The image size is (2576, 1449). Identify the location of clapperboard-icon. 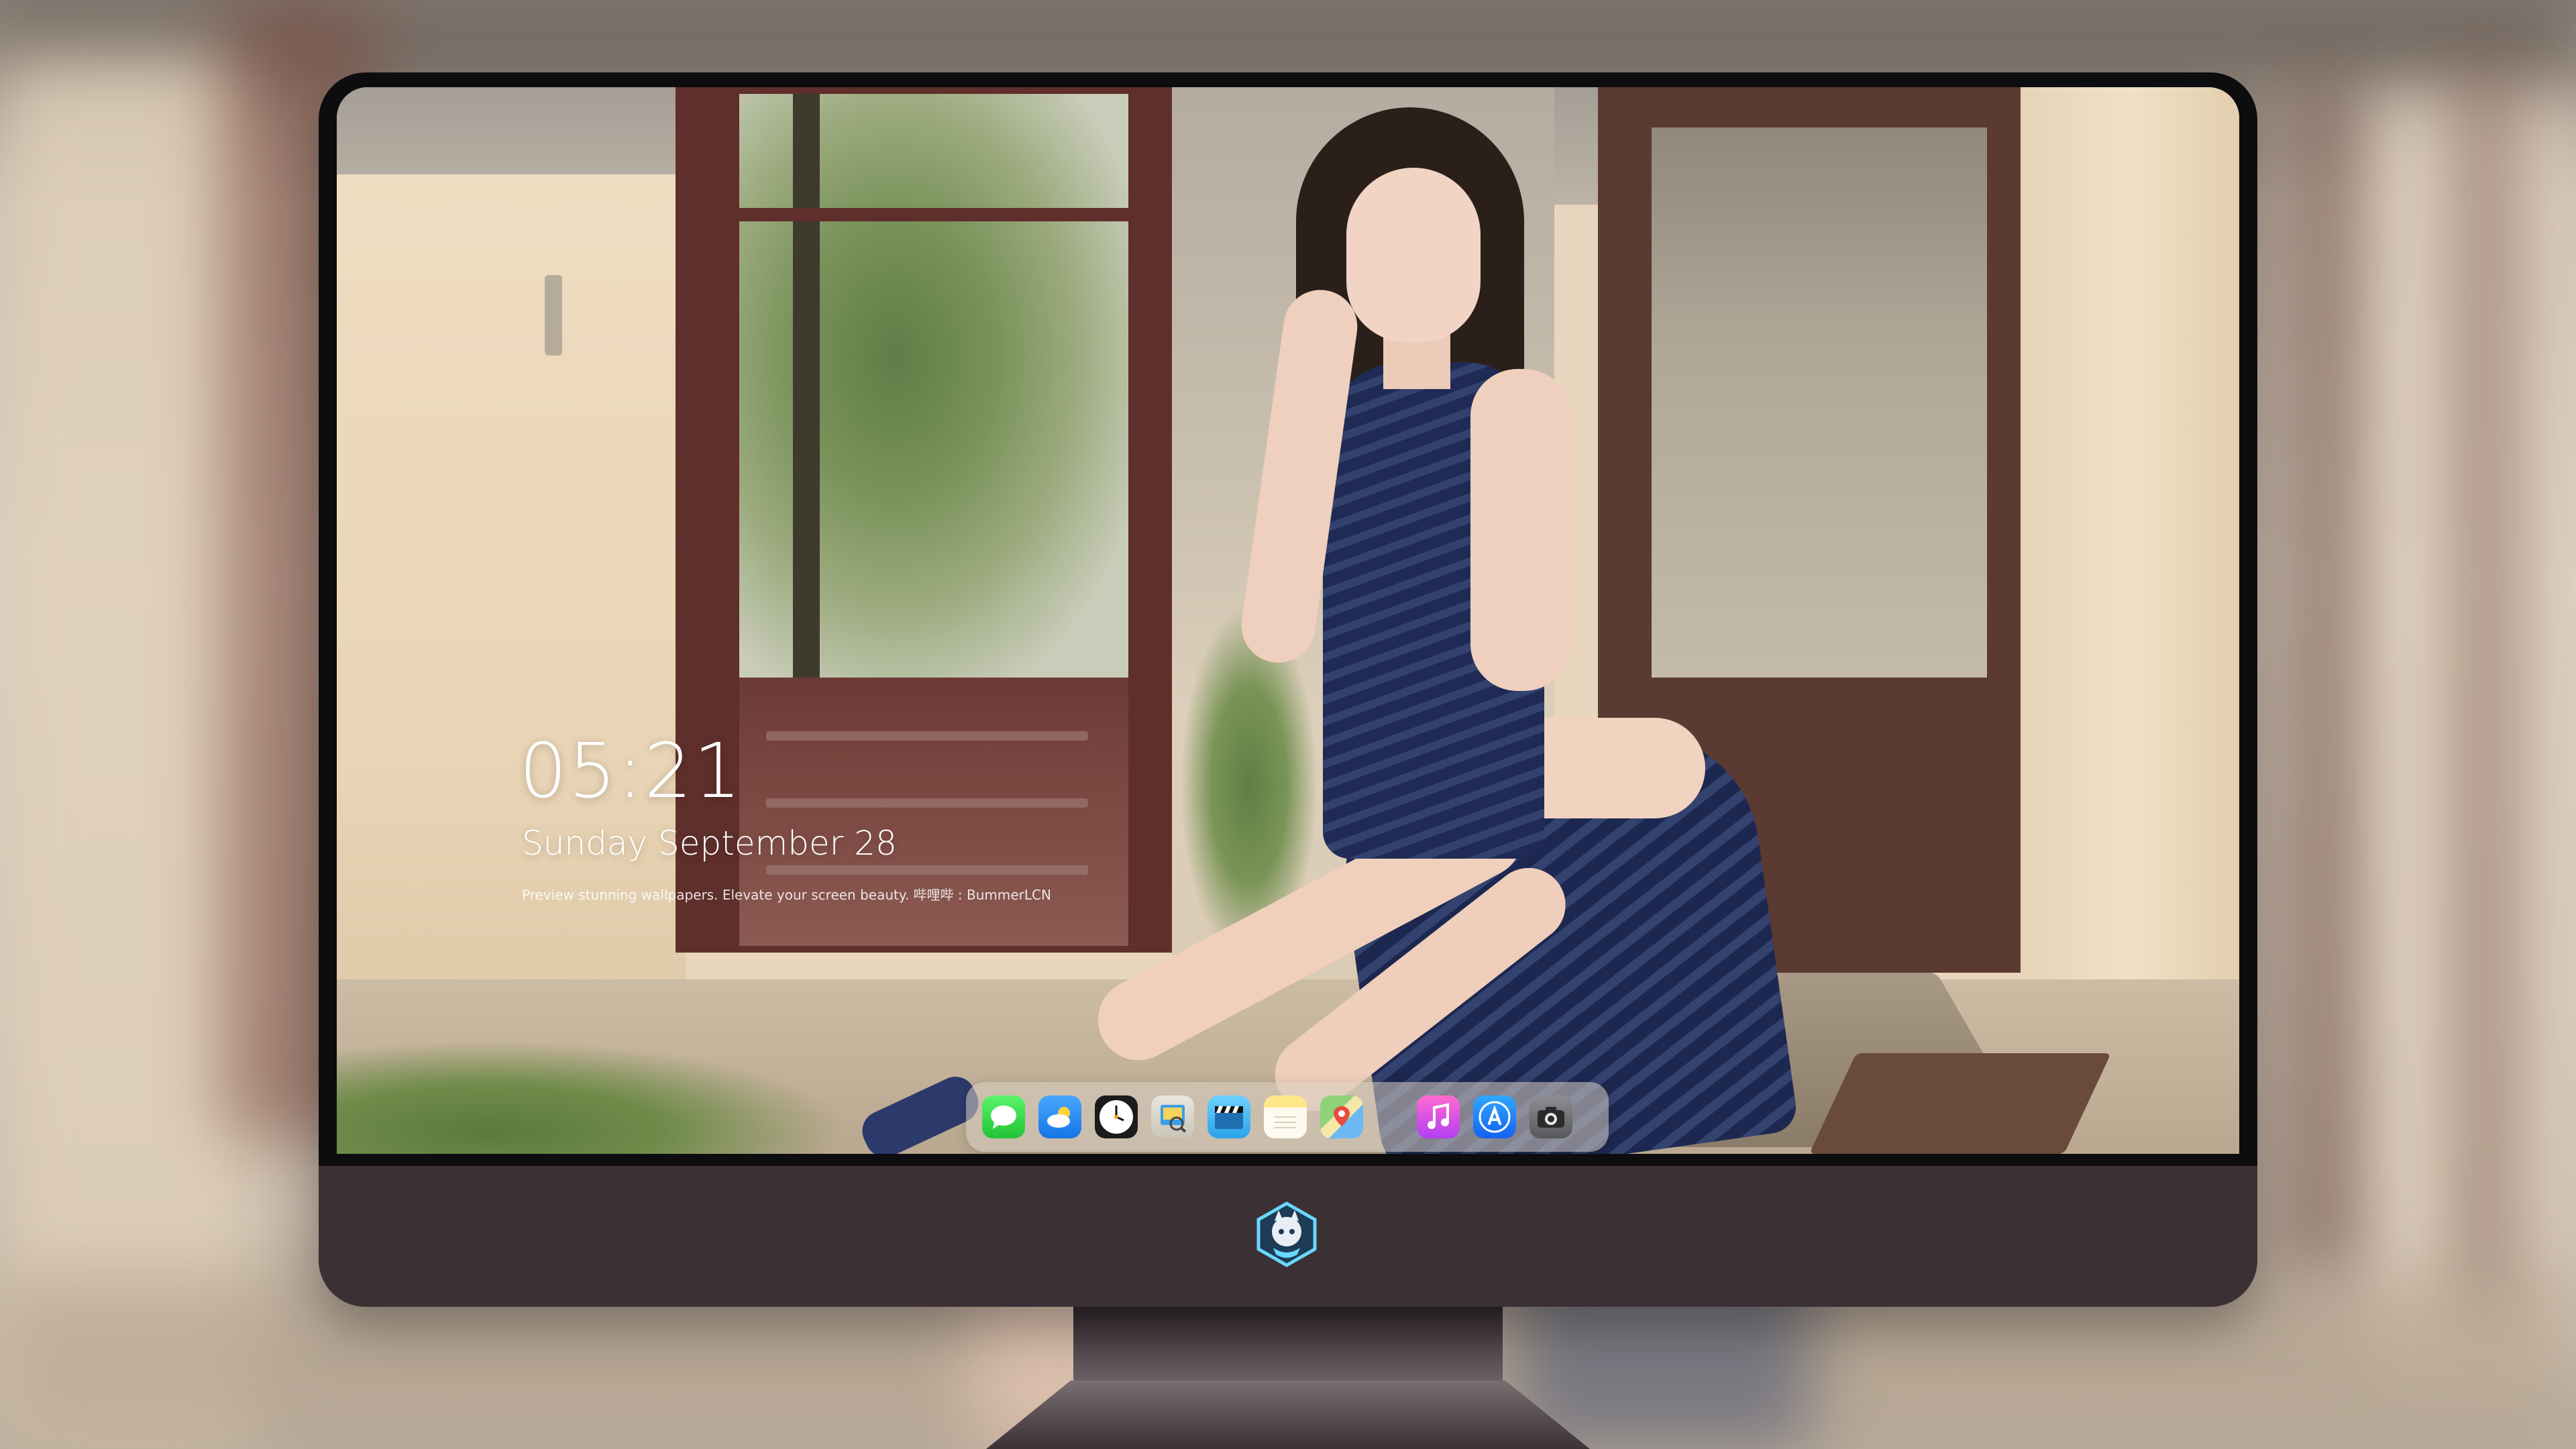
(1229, 1116).